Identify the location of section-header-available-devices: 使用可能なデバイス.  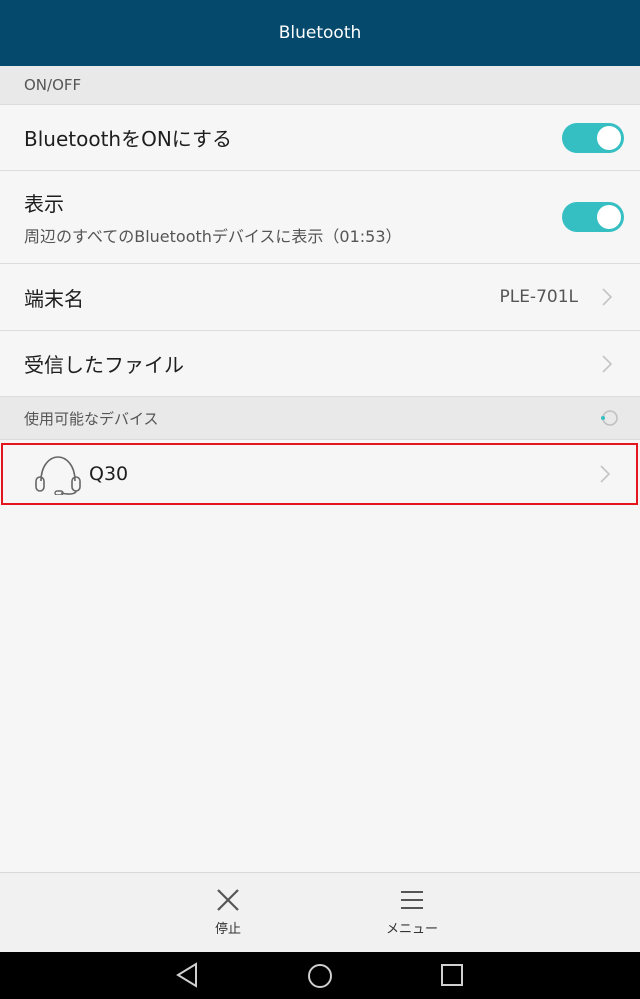
(320, 418).